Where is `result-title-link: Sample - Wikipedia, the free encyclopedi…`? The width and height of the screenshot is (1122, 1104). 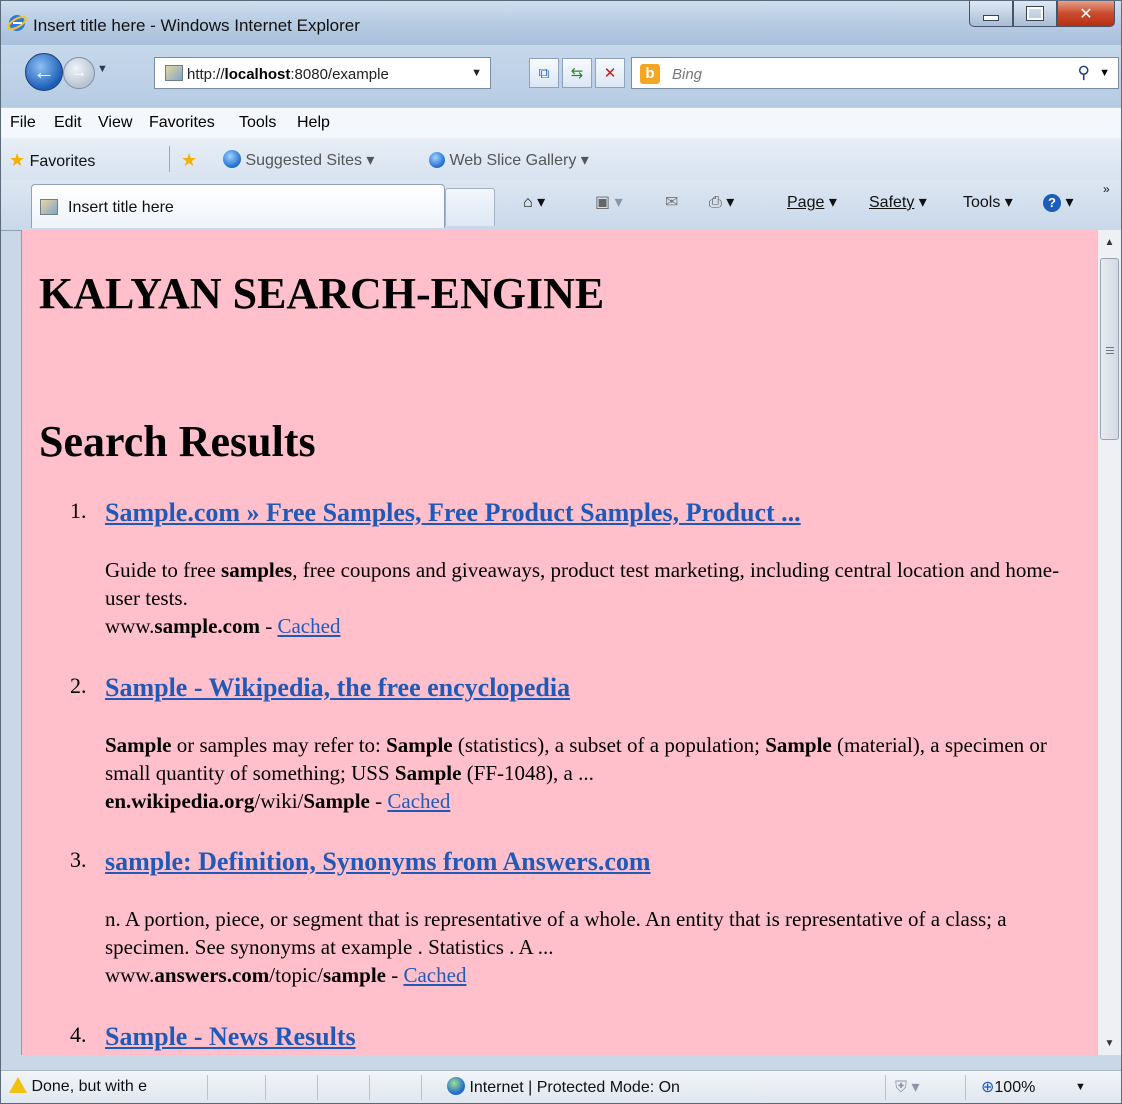 result-title-link: Sample - Wikipedia, the free encyclopedi… is located at coordinates (337, 688).